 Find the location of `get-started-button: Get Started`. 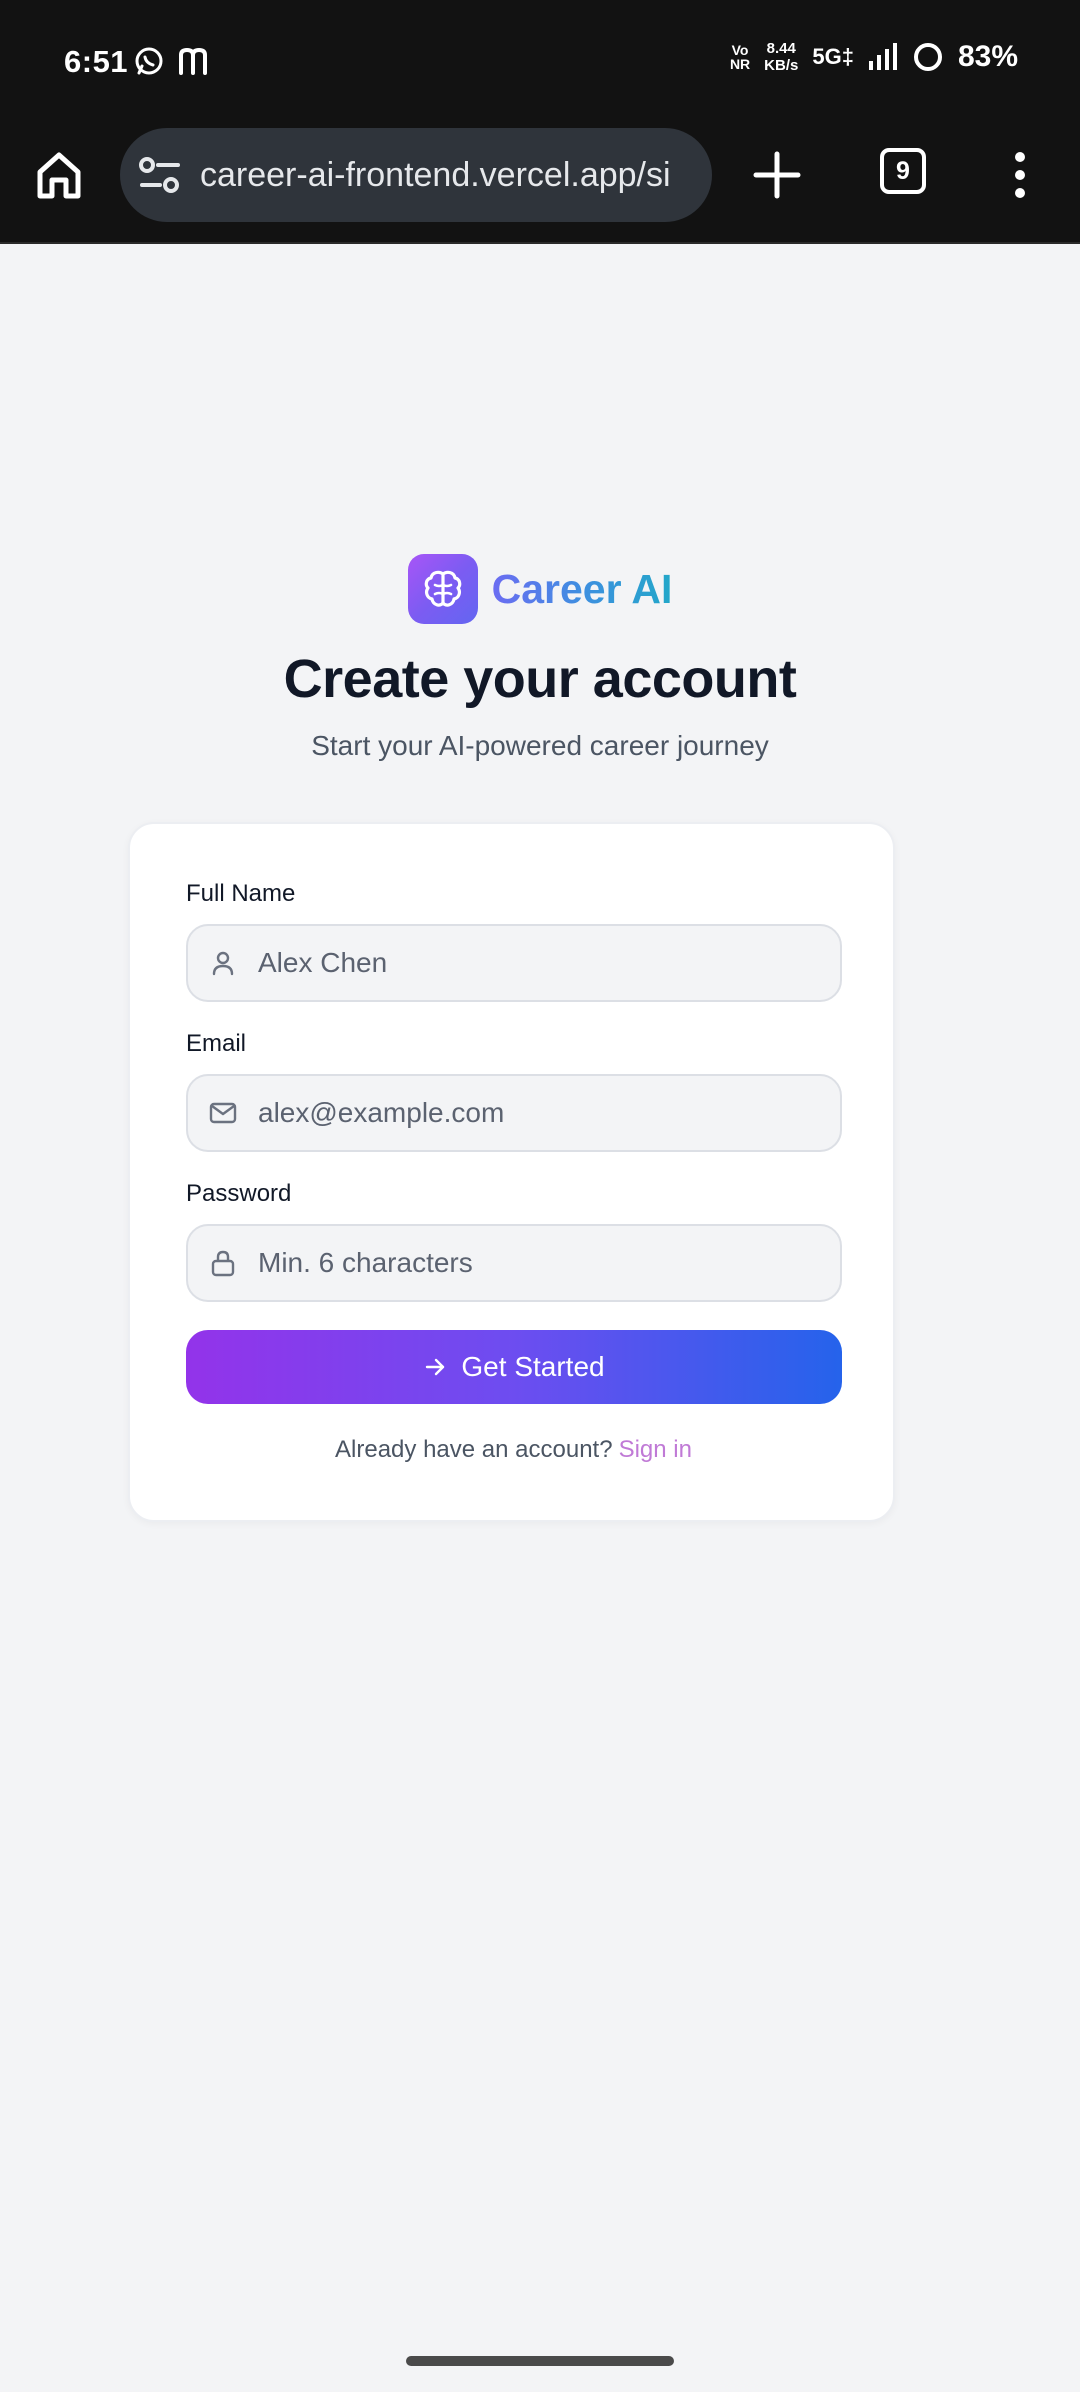

get-started-button: Get Started is located at coordinates (514, 1367).